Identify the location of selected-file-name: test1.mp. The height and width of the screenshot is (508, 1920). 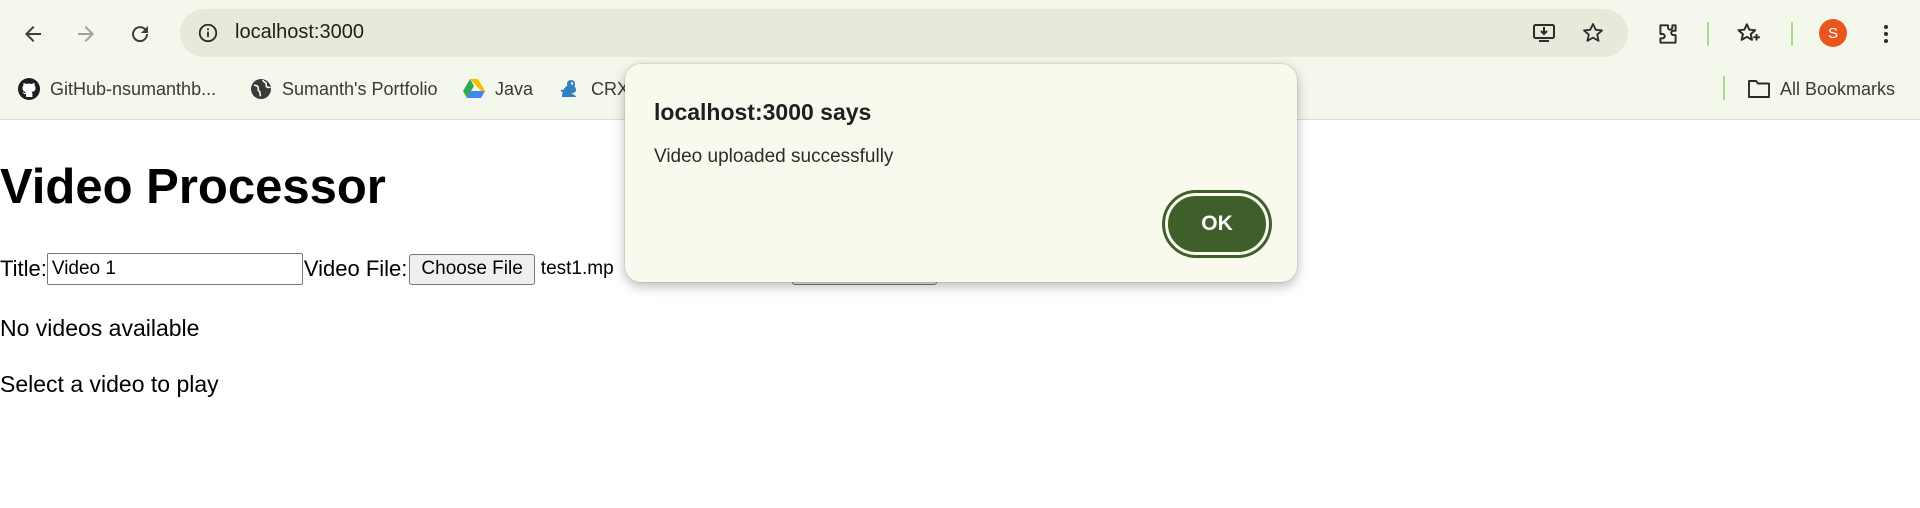
(577, 268).